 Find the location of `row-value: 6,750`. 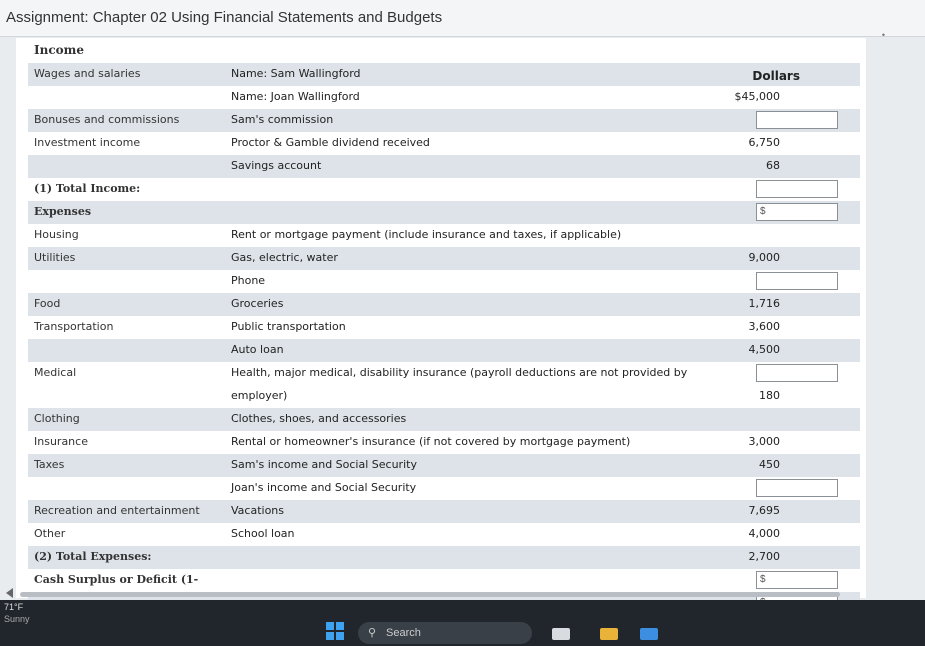

row-value: 6,750 is located at coordinates (764, 142).